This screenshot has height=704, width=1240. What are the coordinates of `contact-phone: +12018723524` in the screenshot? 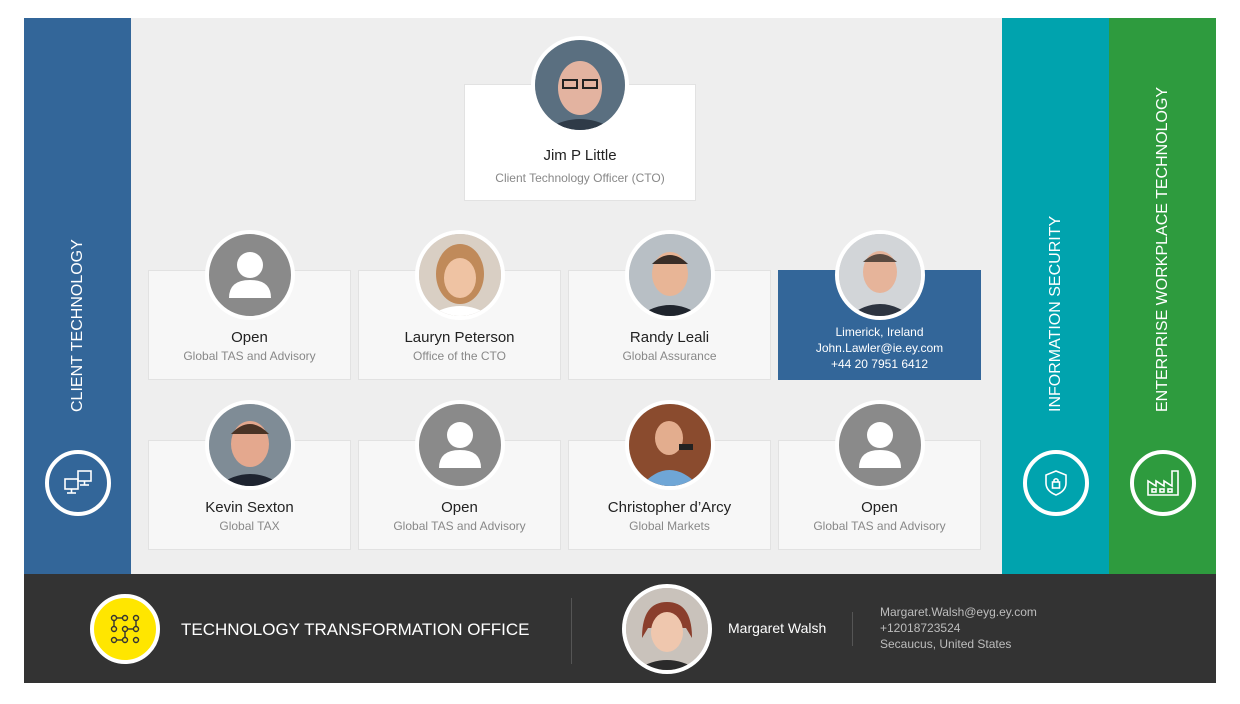 It's located at (920, 628).